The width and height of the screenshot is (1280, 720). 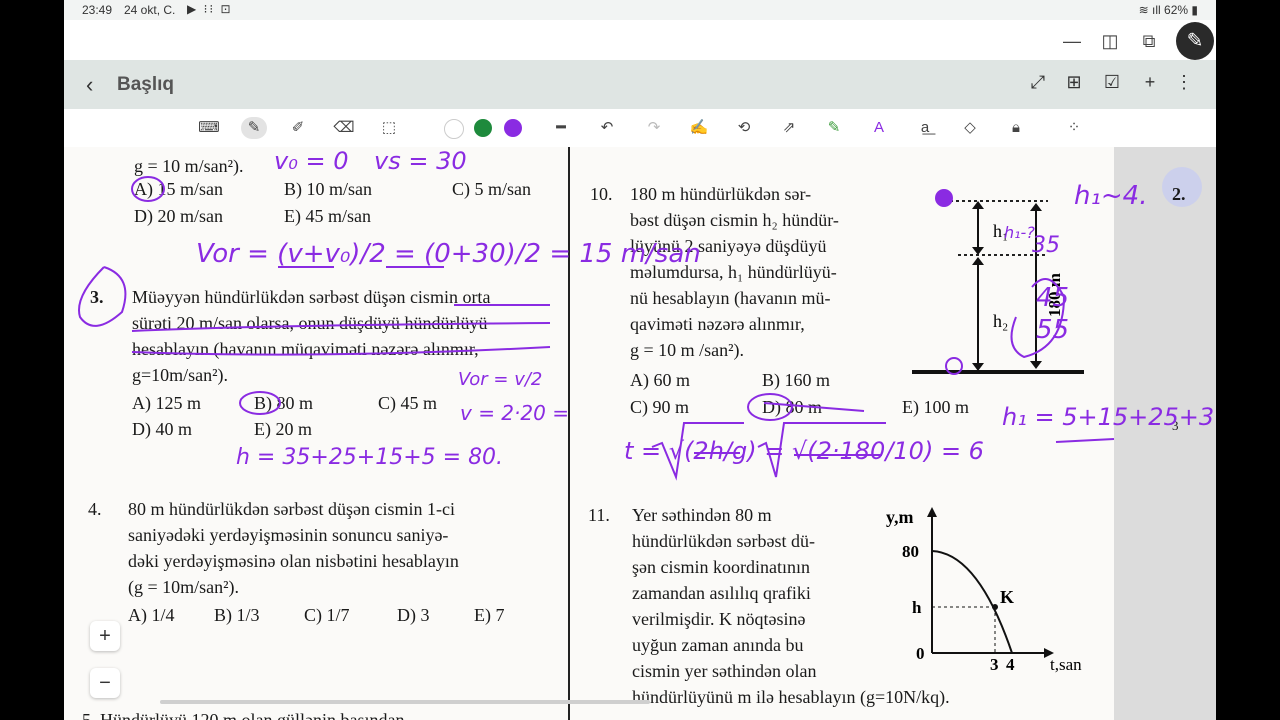 I want to click on horizontal-scrollbar, so click(x=405, y=702).